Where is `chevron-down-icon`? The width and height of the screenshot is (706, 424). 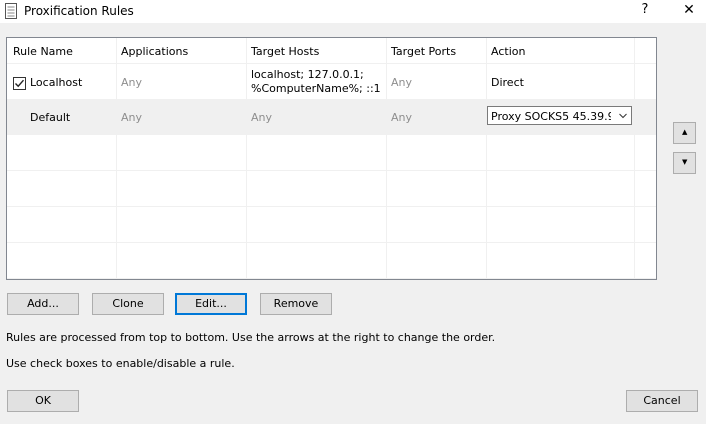 chevron-down-icon is located at coordinates (623, 116).